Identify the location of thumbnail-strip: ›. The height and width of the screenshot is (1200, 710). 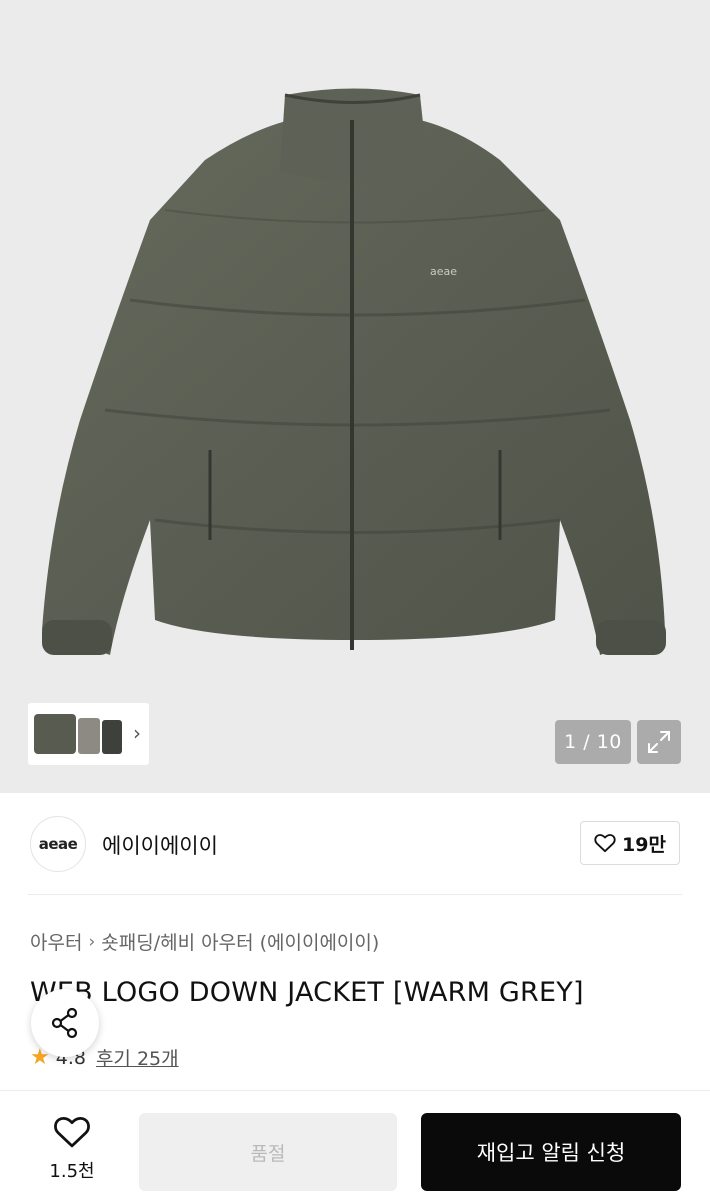
(88, 734).